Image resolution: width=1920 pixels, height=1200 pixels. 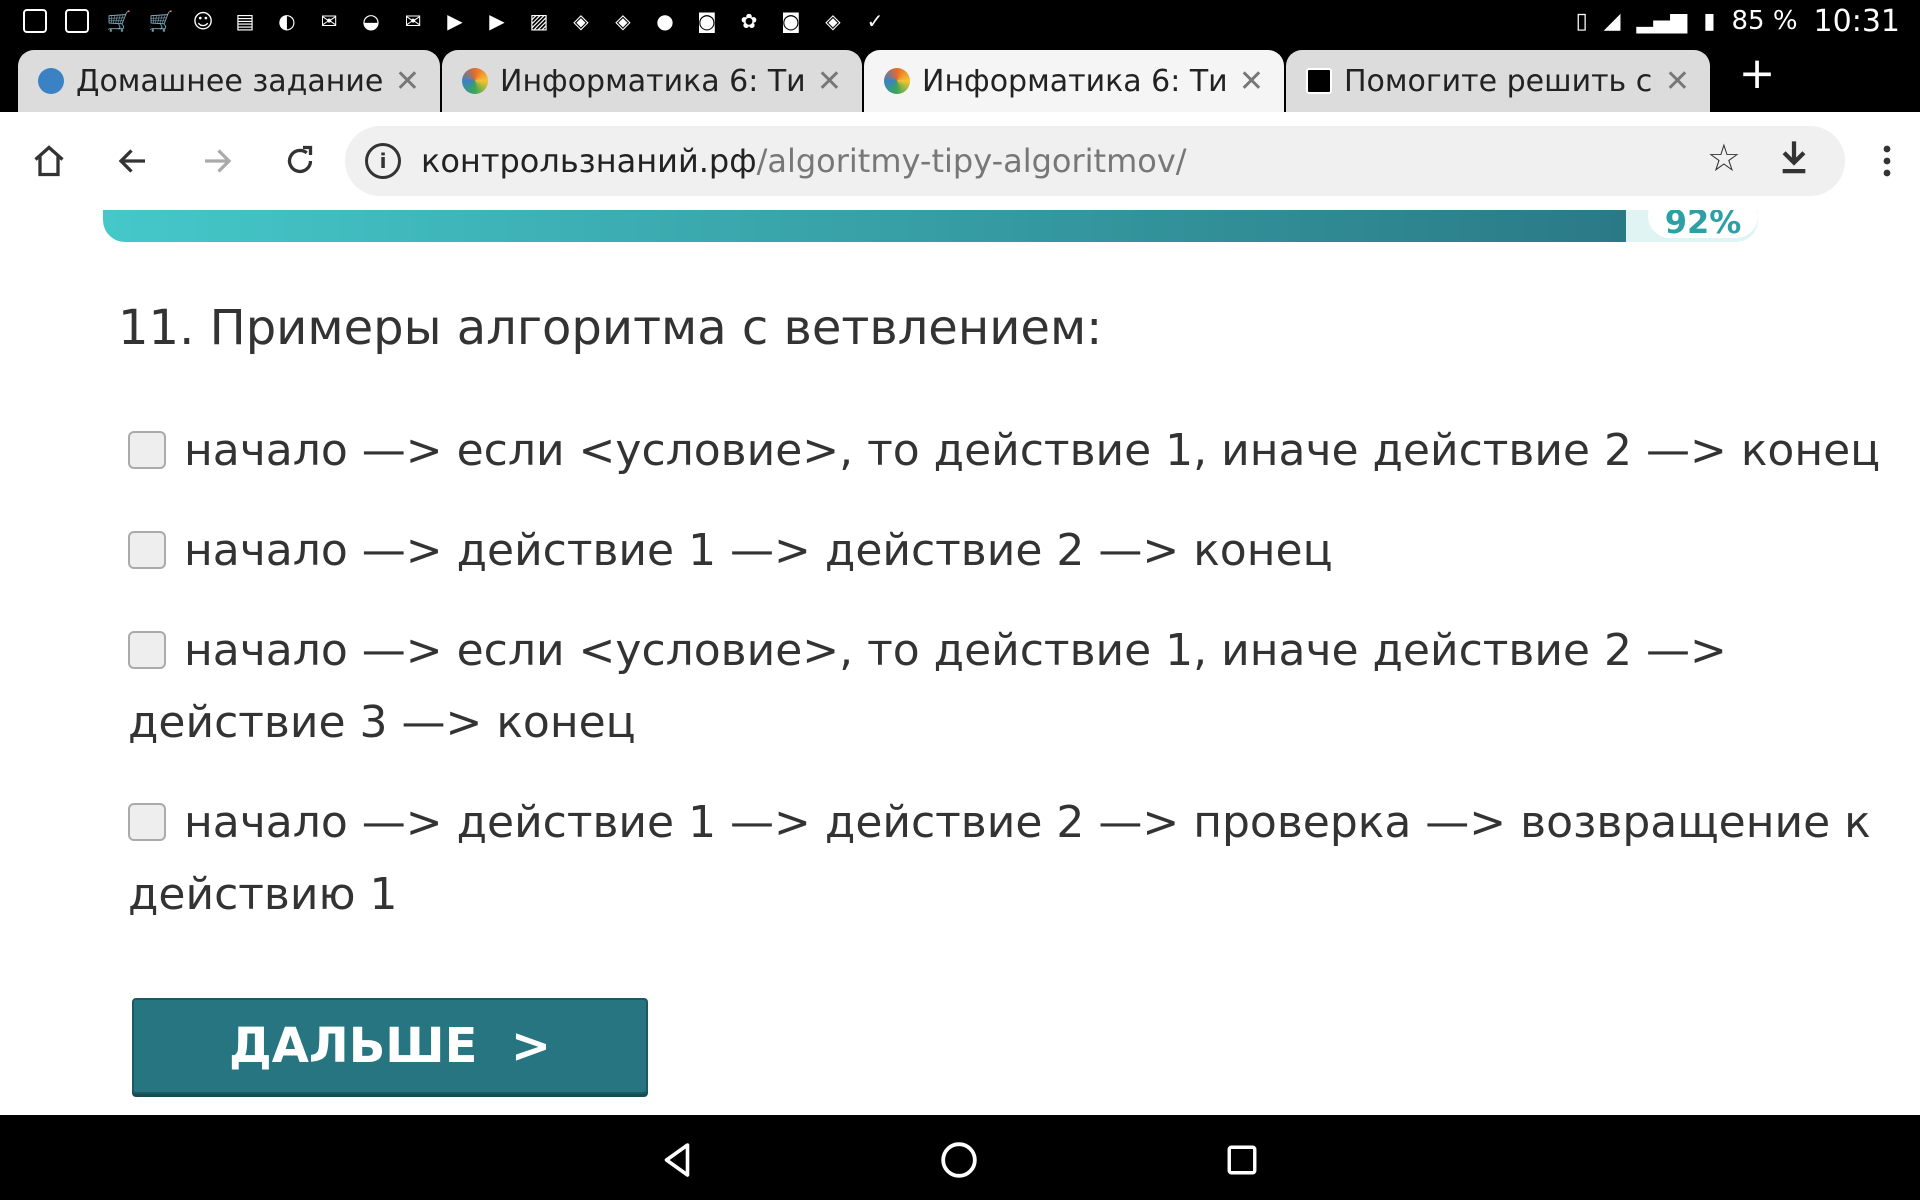 What do you see at coordinates (1794, 157) in the screenshot?
I see `download-arrow` at bounding box center [1794, 157].